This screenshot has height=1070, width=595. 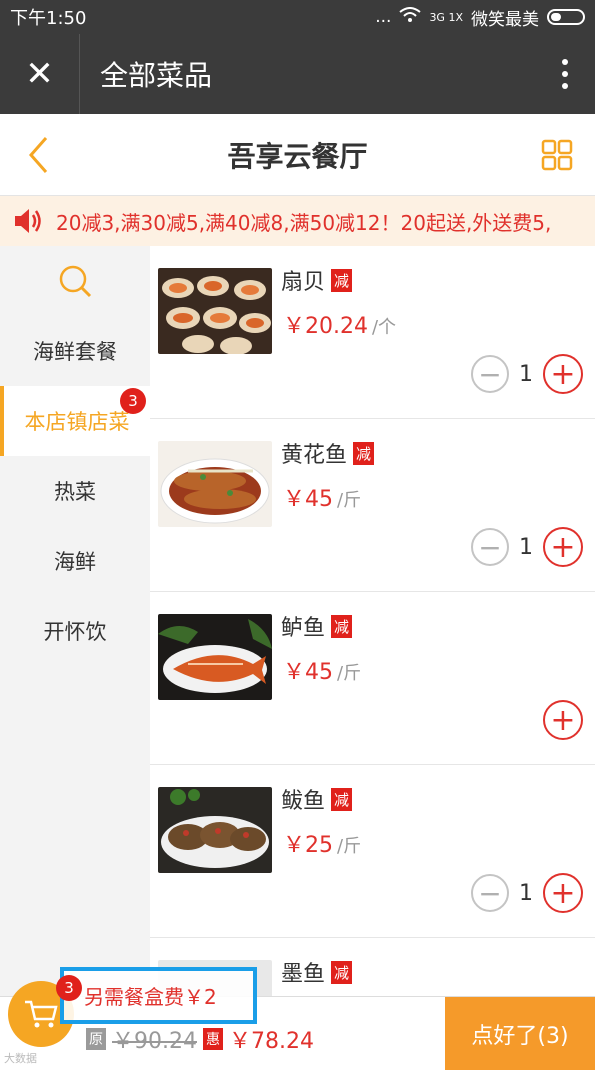 What do you see at coordinates (75, 491) in the screenshot?
I see `category-item: 热菜` at bounding box center [75, 491].